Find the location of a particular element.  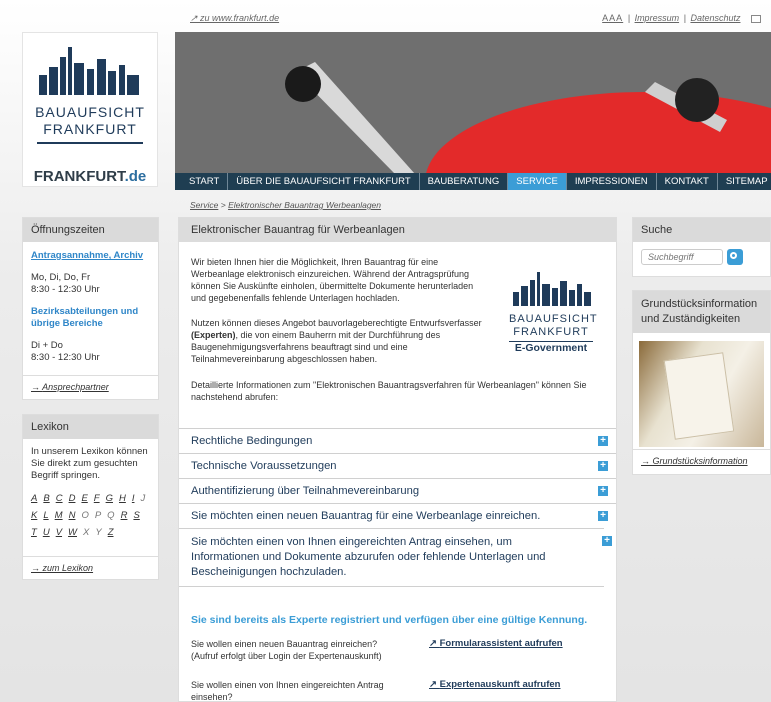

font-size-button: AAA is located at coordinates (612, 18).